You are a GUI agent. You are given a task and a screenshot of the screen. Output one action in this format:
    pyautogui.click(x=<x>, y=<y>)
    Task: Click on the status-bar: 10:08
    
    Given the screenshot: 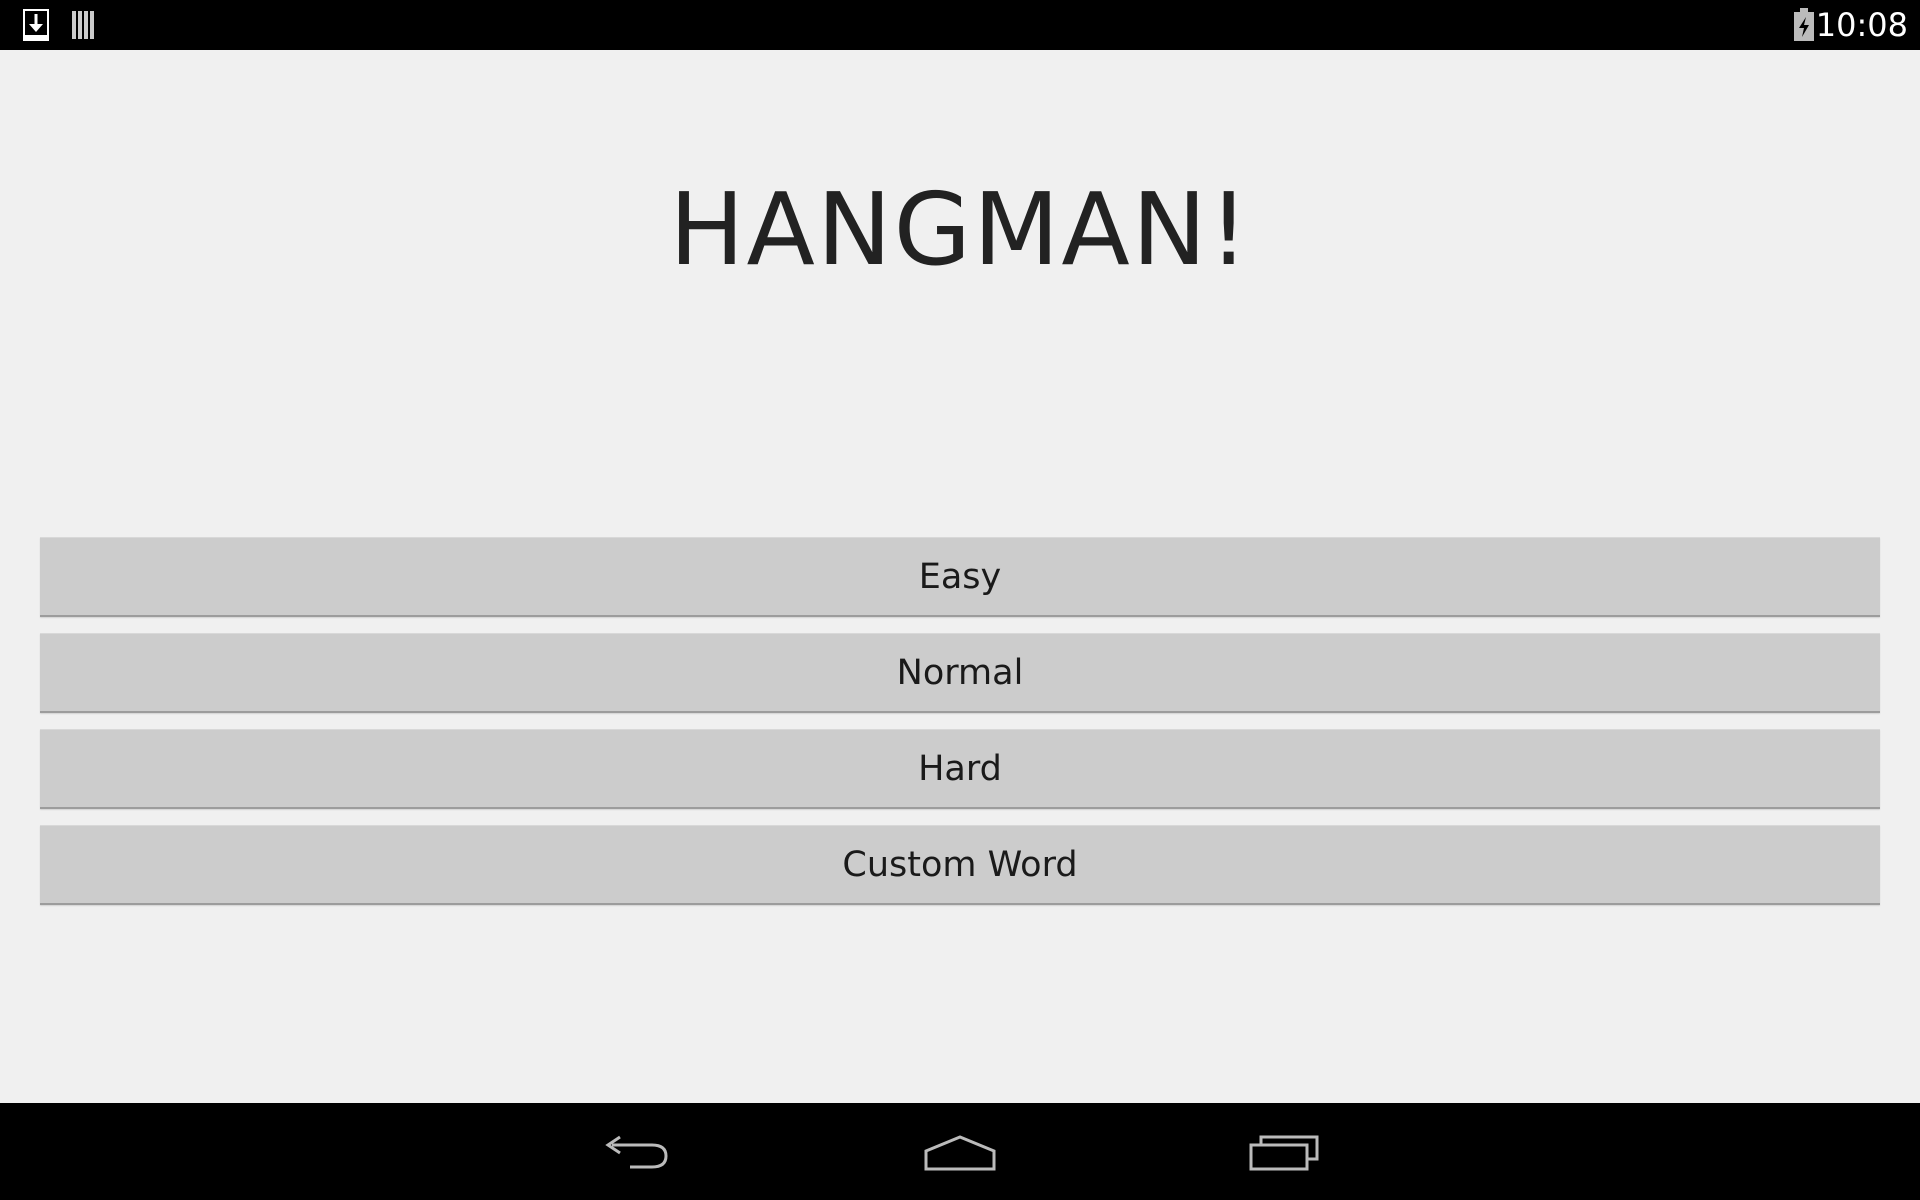 What is the action you would take?
    pyautogui.click(x=960, y=25)
    